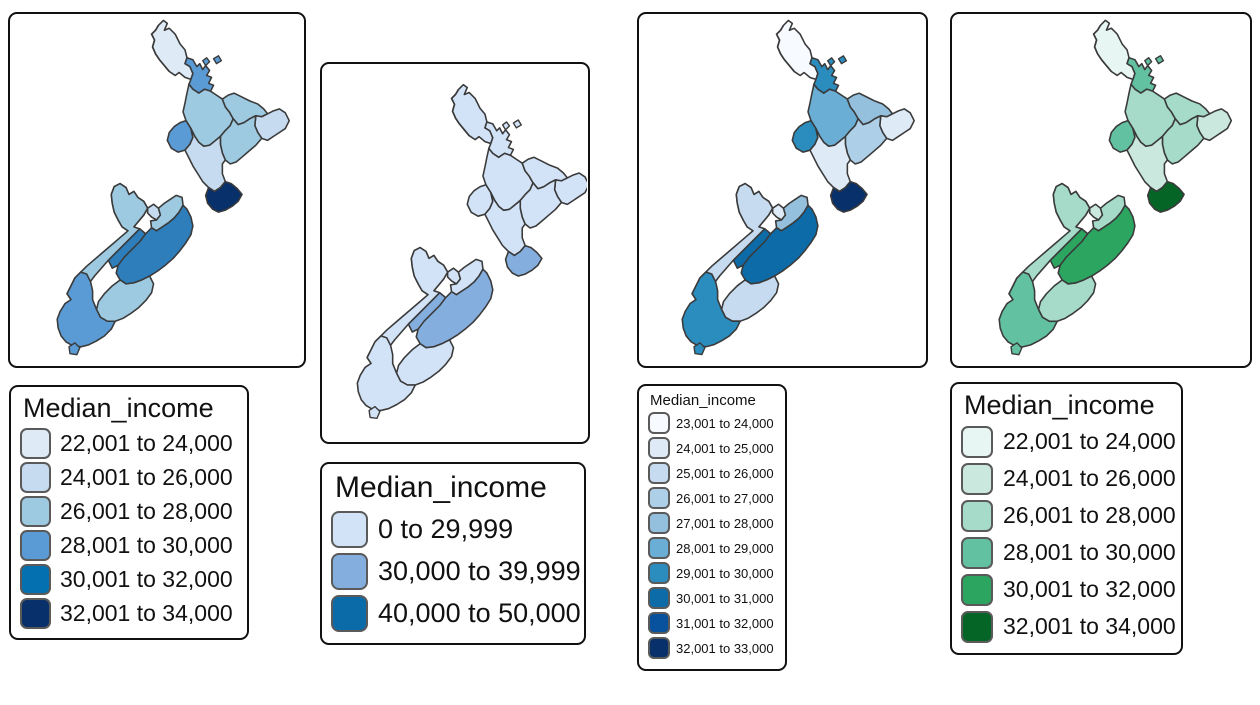 The height and width of the screenshot is (705, 1260). I want to click on legend-row: 30,001 to 31,000, so click(712, 598).